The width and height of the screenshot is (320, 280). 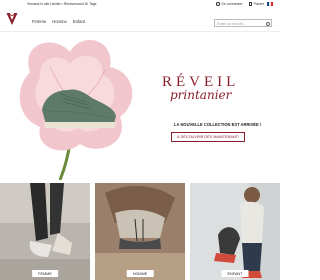 I want to click on femme-category-image, so click(x=45, y=231).